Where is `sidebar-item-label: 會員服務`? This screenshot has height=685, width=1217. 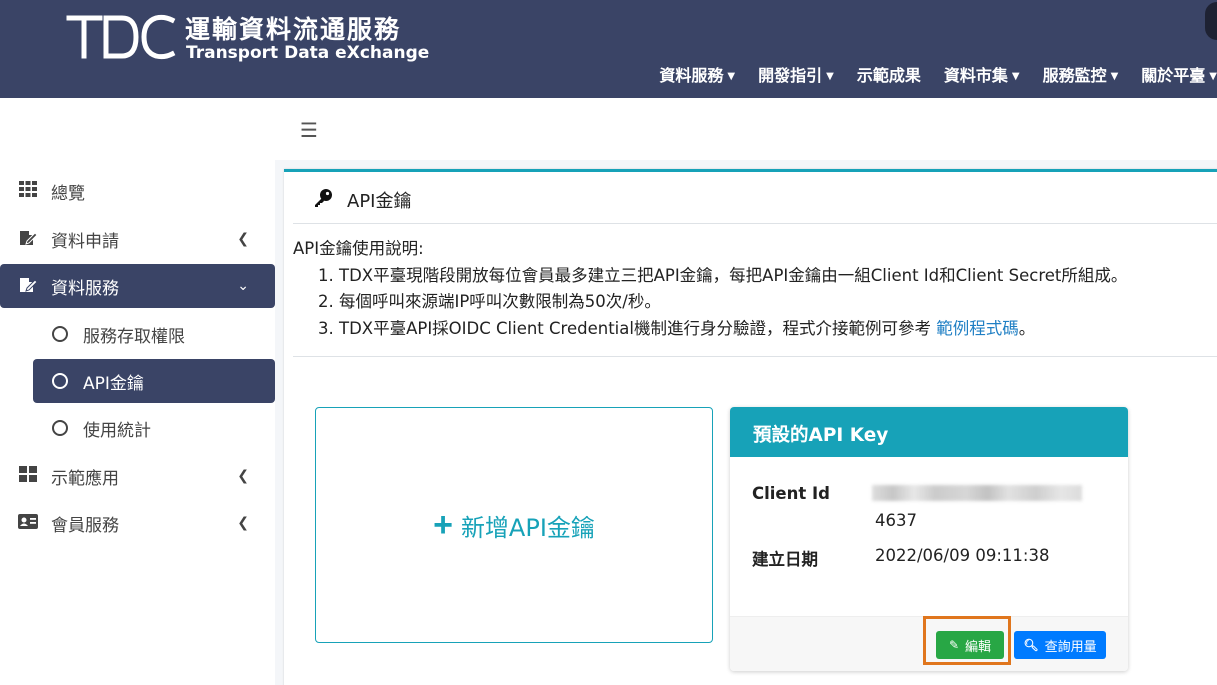 sidebar-item-label: 會員服務 is located at coordinates (85, 525).